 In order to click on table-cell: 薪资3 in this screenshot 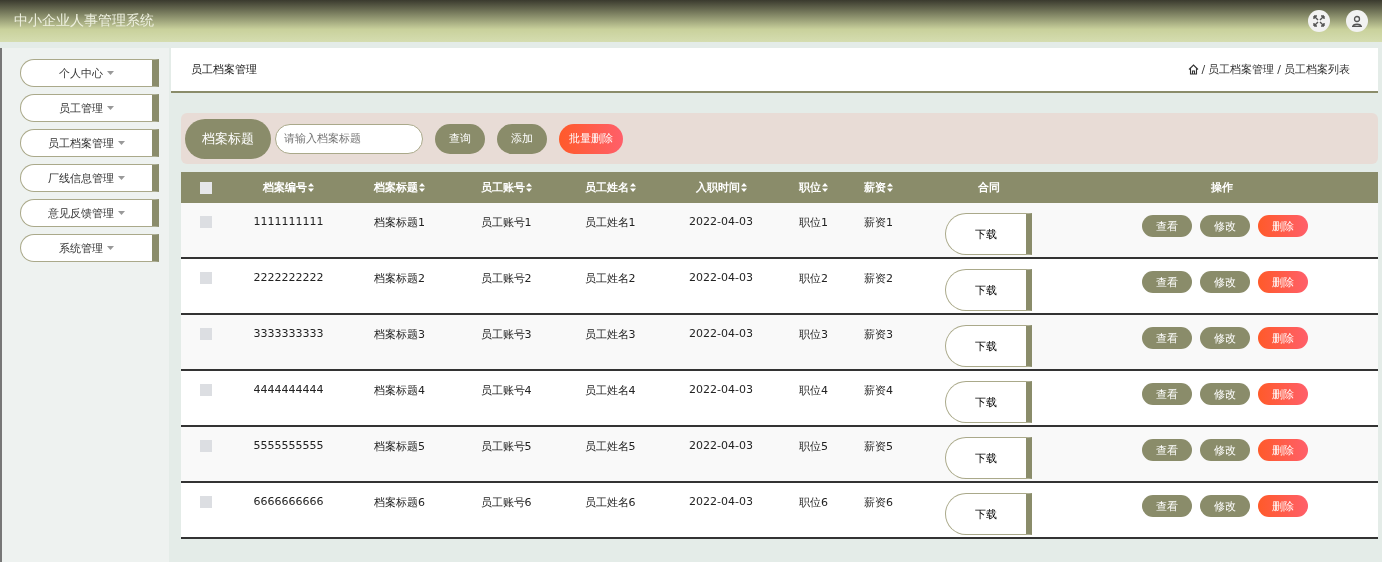, I will do `click(878, 334)`.